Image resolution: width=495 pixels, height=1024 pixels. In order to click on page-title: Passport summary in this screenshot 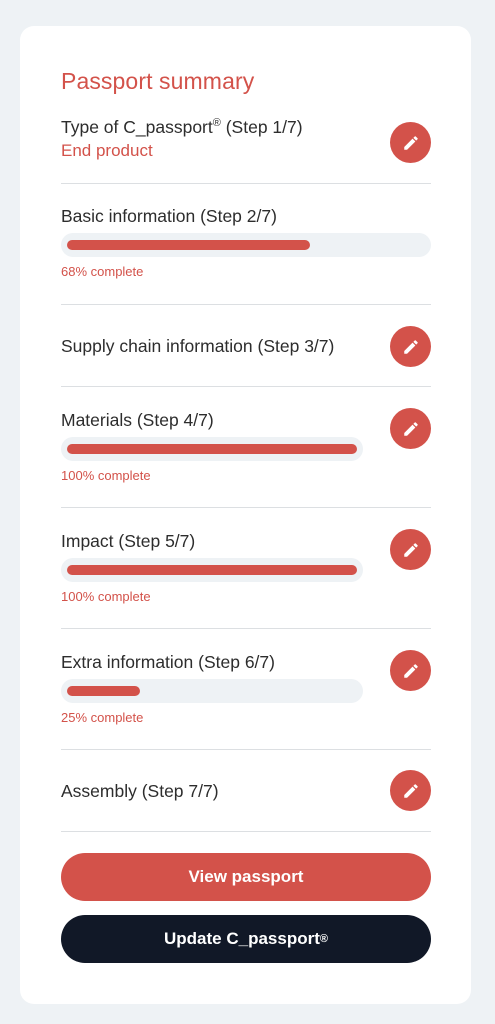, I will do `click(158, 81)`.